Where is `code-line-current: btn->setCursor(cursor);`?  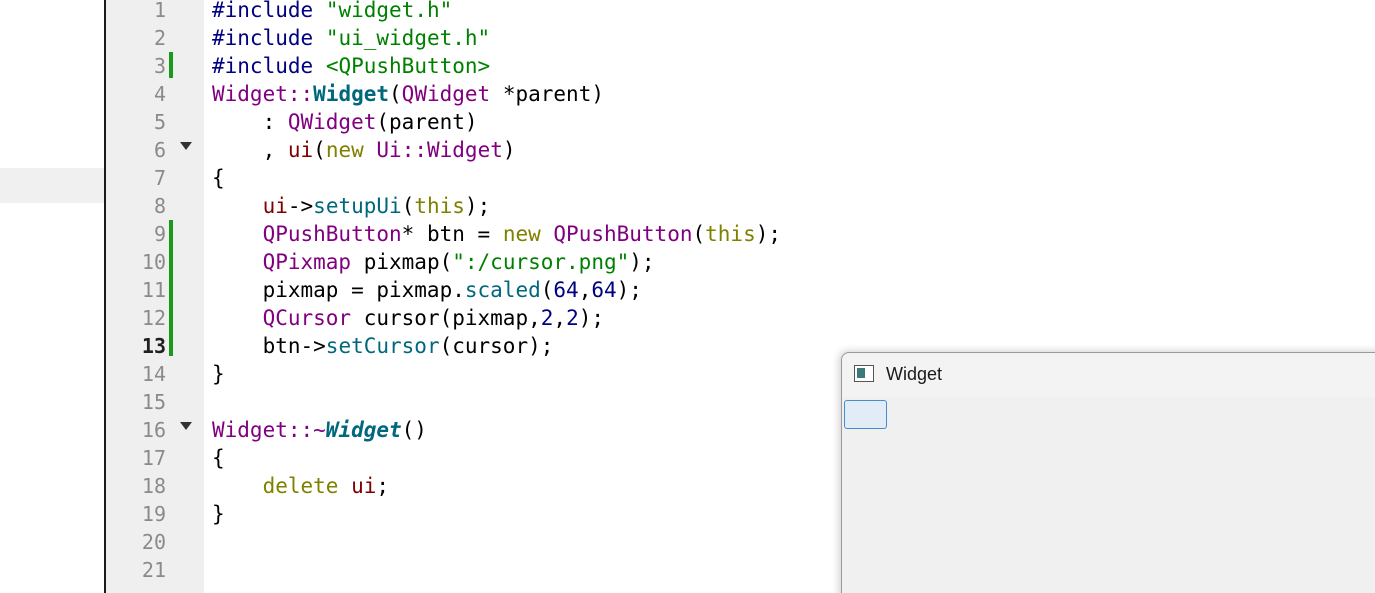 code-line-current: btn->setCursor(cursor); is located at coordinates (383, 346).